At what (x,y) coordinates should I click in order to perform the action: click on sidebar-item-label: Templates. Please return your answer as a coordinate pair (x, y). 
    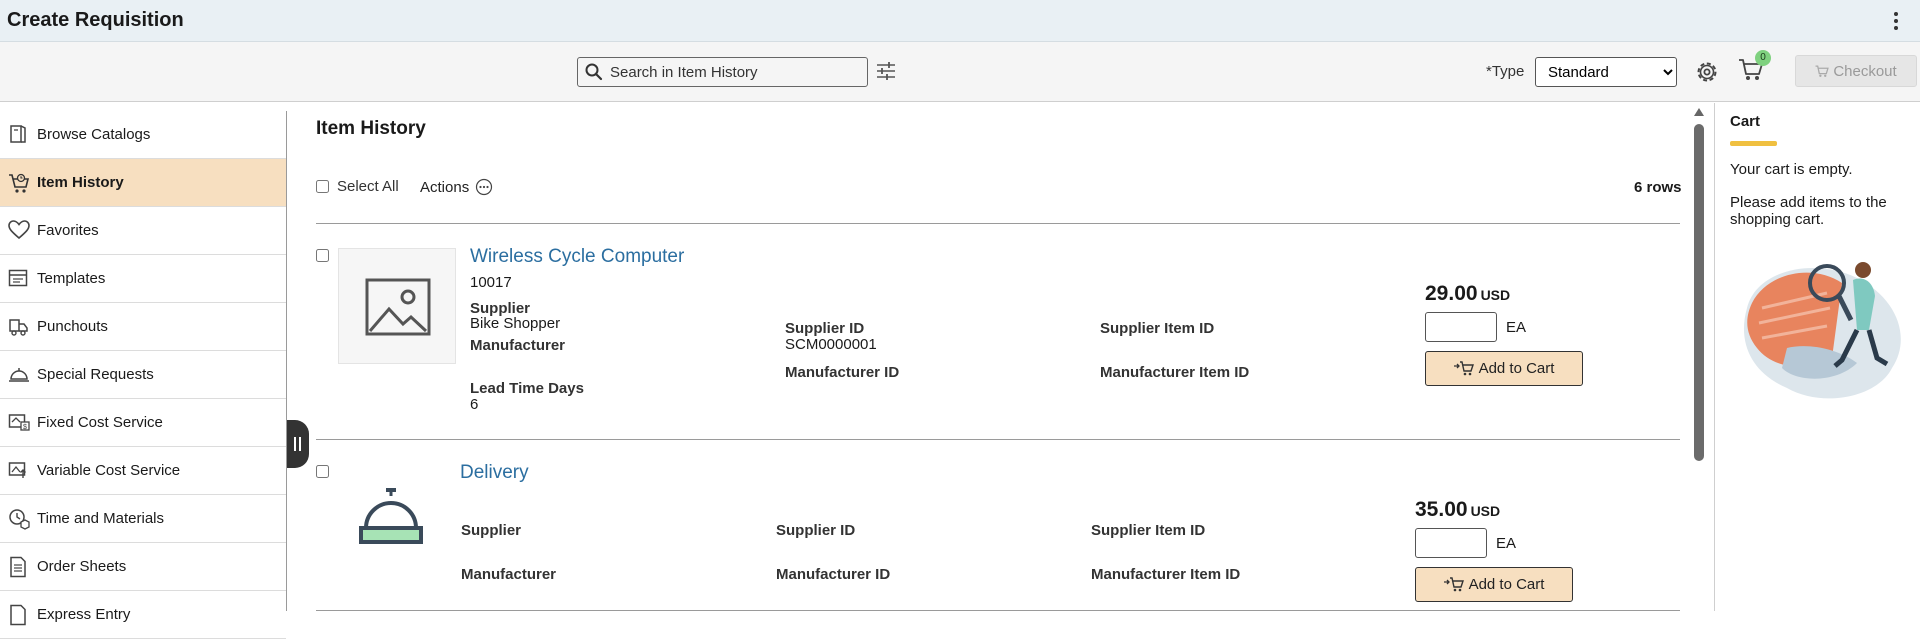
    Looking at the image, I should click on (71, 278).